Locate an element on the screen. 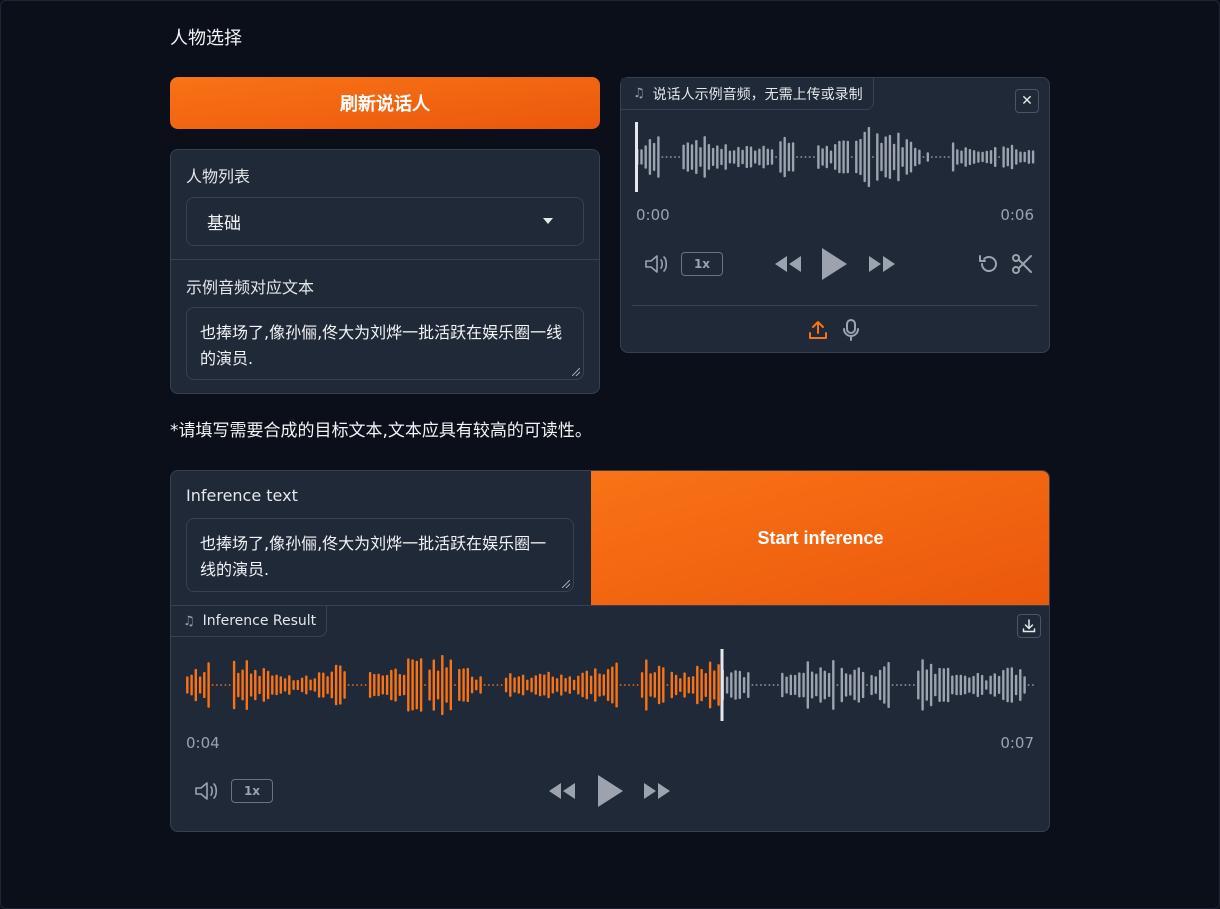 The height and width of the screenshot is (909, 1220). trim-button is located at coordinates (1022, 264).